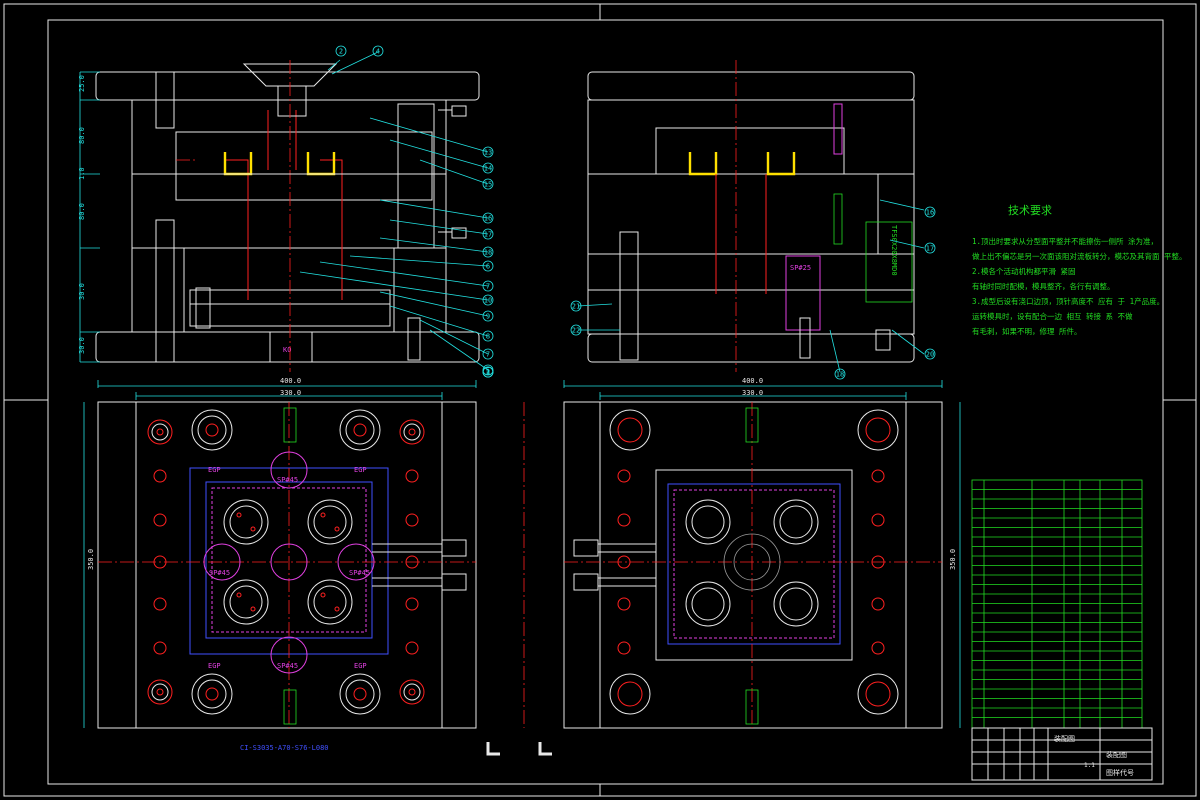  What do you see at coordinates (284, 748) in the screenshot?
I see `part-number: CI-S3035-A70-S76-L080` at bounding box center [284, 748].